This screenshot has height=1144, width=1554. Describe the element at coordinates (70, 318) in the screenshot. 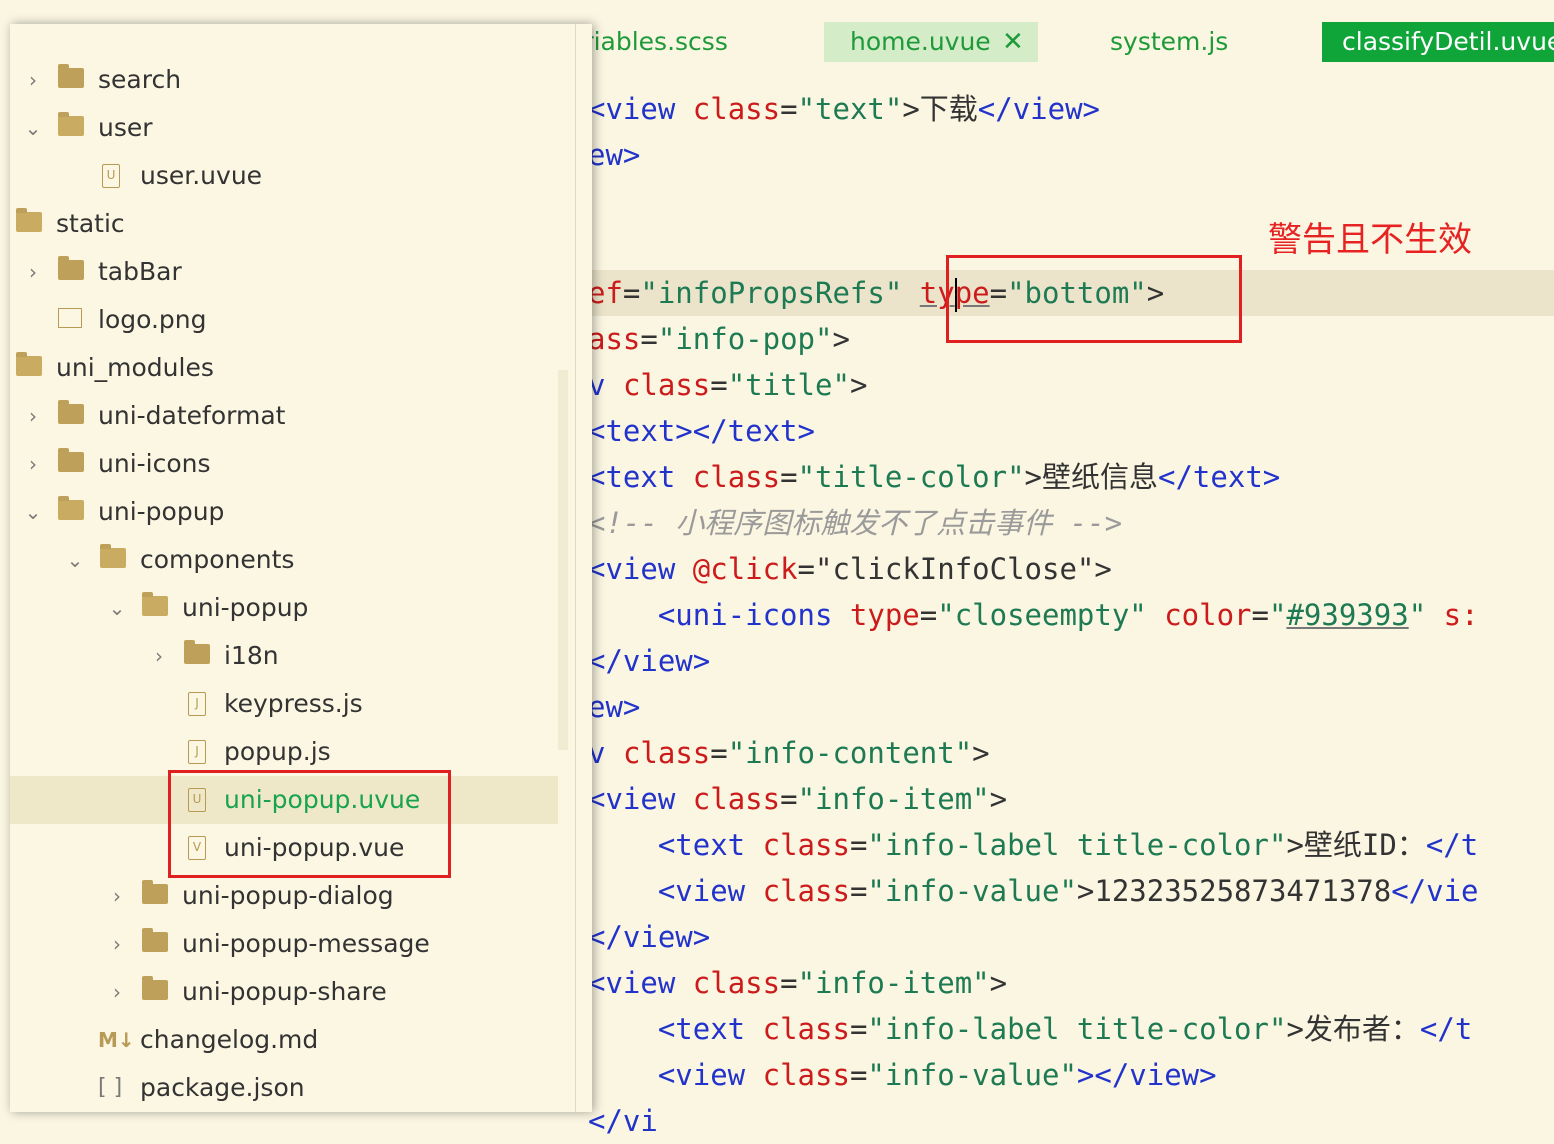

I see `image-file-icon` at that location.